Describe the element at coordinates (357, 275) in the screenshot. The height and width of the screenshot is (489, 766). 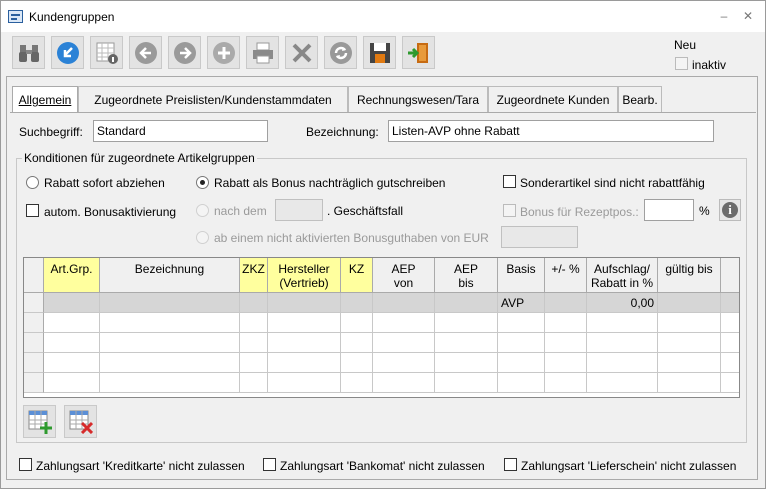
I see `header-kz: KZ` at that location.